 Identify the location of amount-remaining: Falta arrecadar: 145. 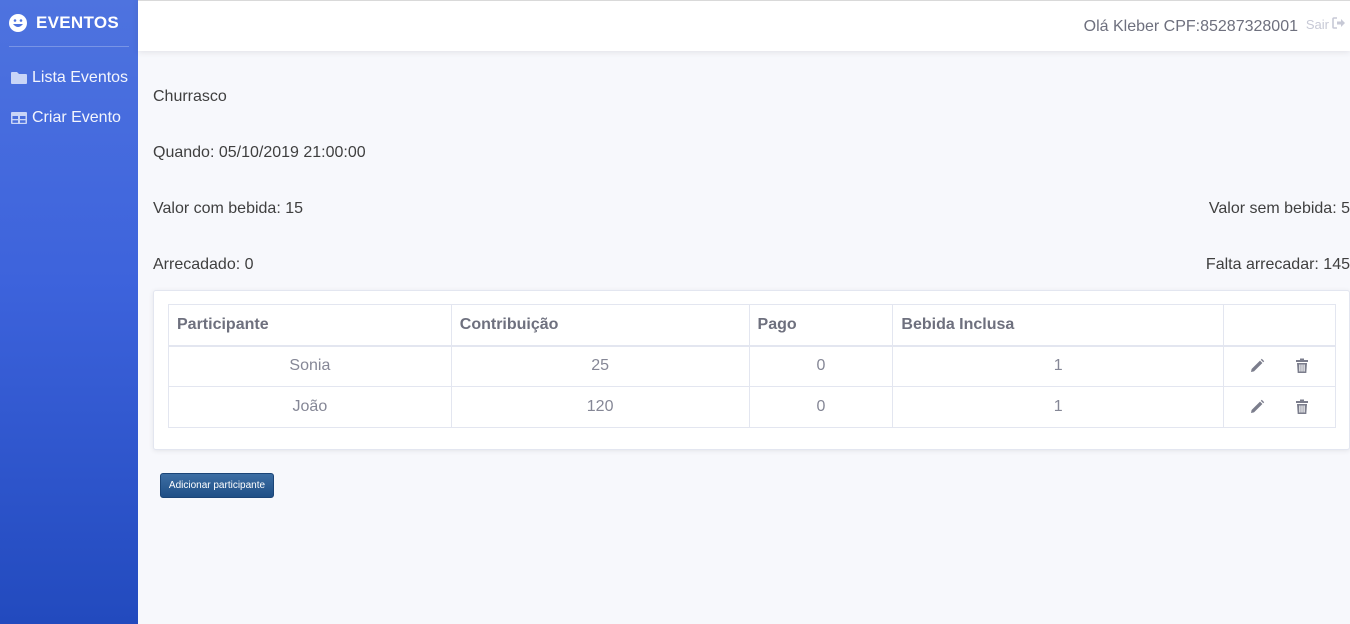
(1277, 264).